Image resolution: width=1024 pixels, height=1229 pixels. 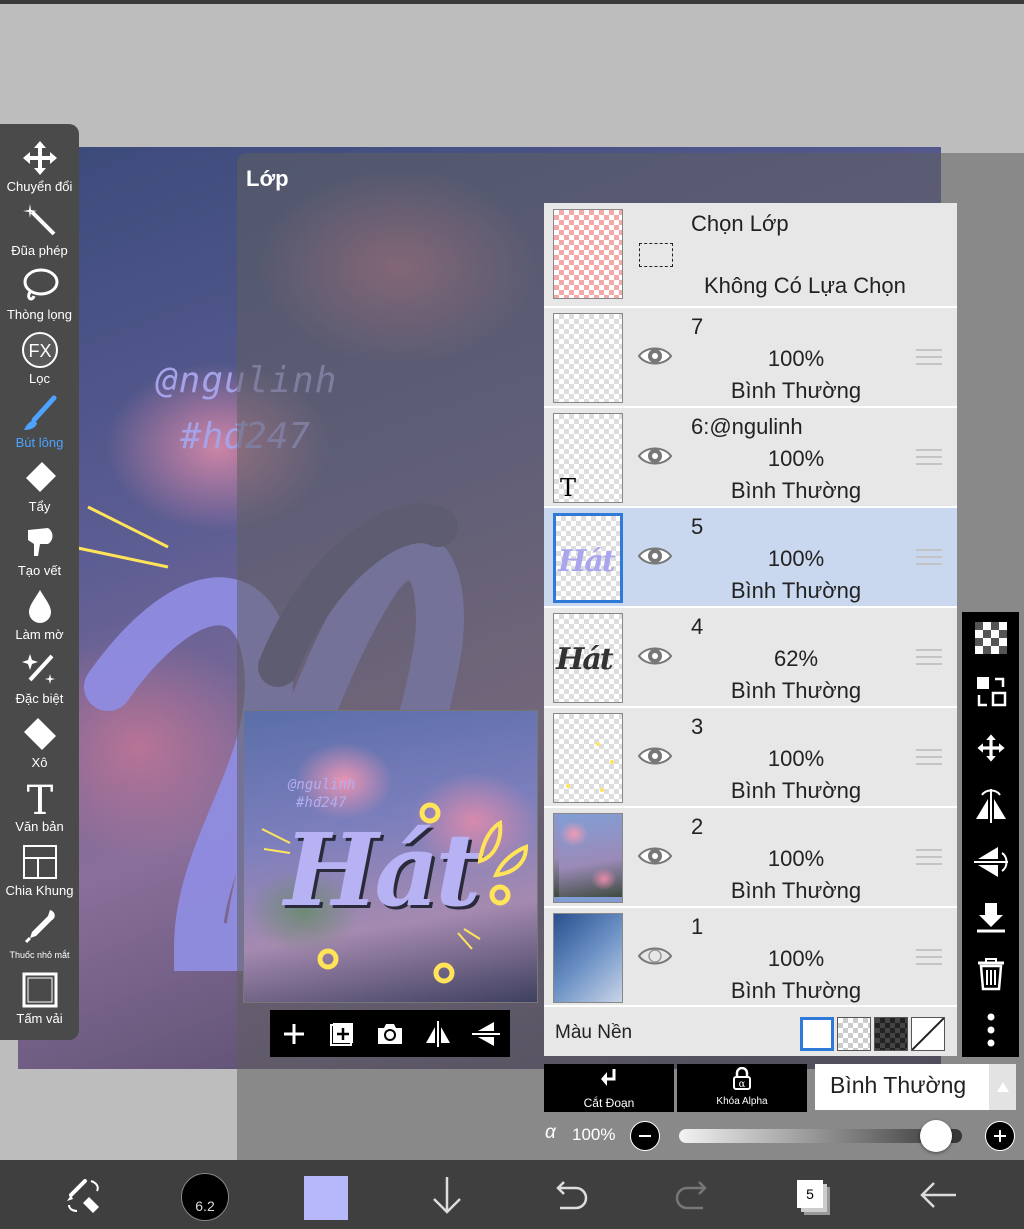 What do you see at coordinates (438, 1034) in the screenshot?
I see `flip-horizontal-button` at bounding box center [438, 1034].